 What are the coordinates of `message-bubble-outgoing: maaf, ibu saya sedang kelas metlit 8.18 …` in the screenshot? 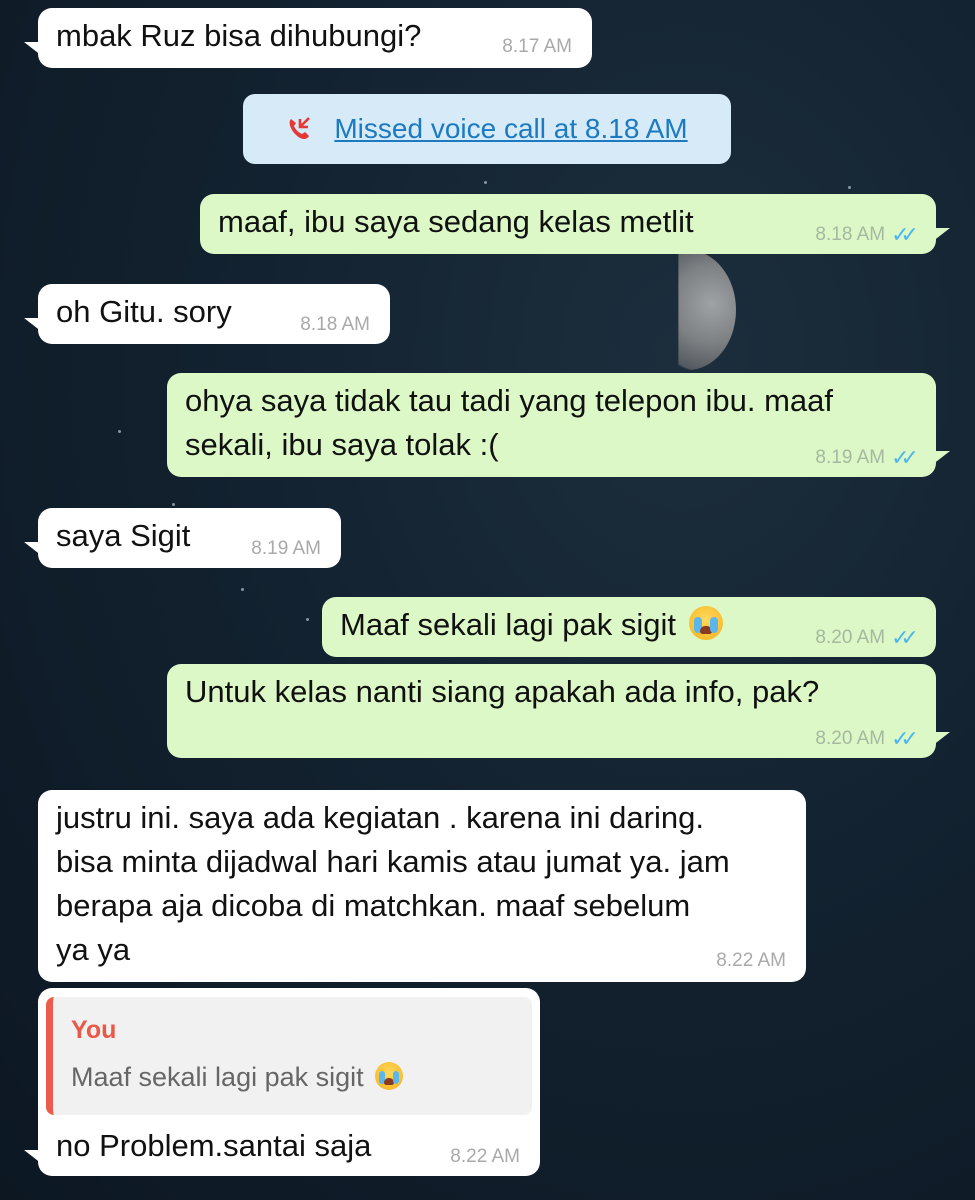 It's located at (575, 224).